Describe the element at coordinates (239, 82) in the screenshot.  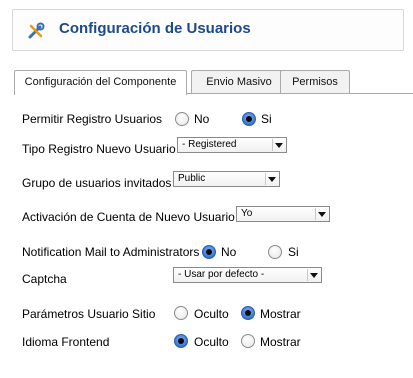
I see `tab-bulk-mail: Envio Masivo` at that location.